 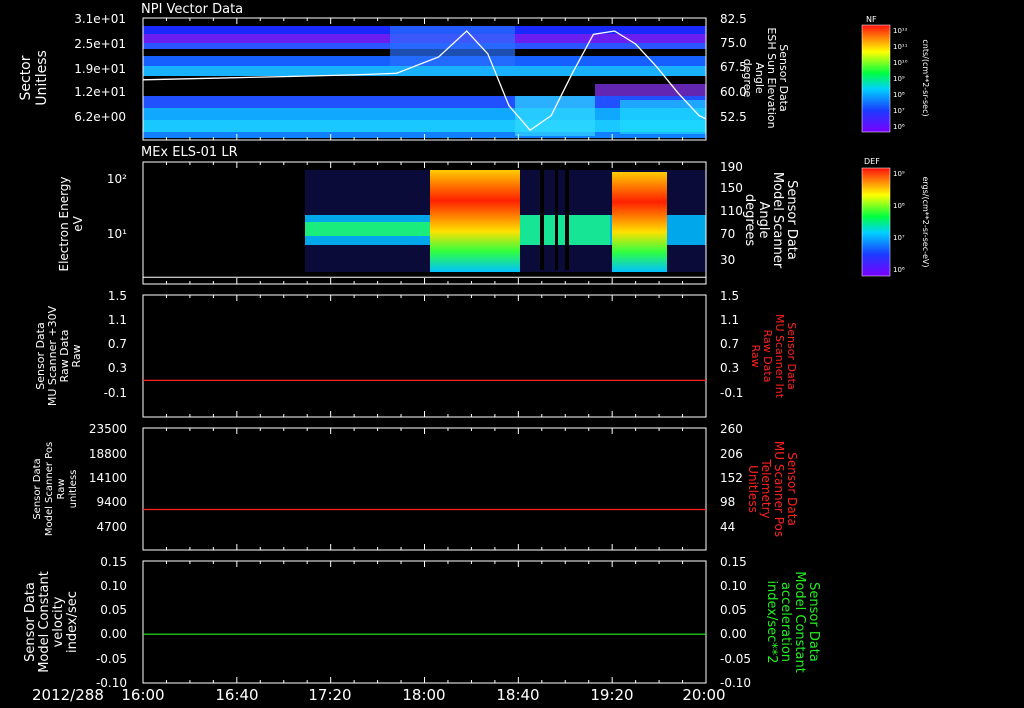 I want to click on panel5-y-tick: 0.10, so click(x=113, y=586).